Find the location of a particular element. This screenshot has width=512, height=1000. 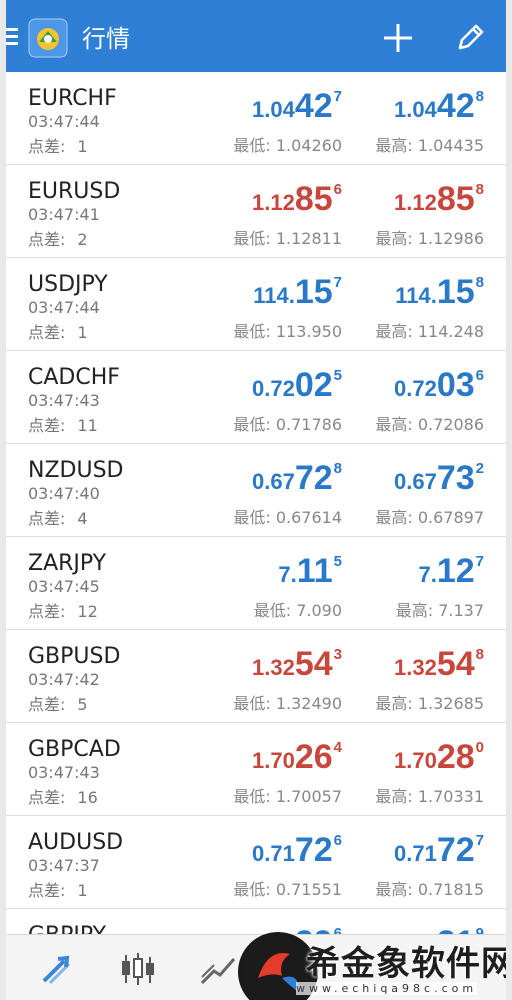

high-value: 1.32685 is located at coordinates (450, 703).